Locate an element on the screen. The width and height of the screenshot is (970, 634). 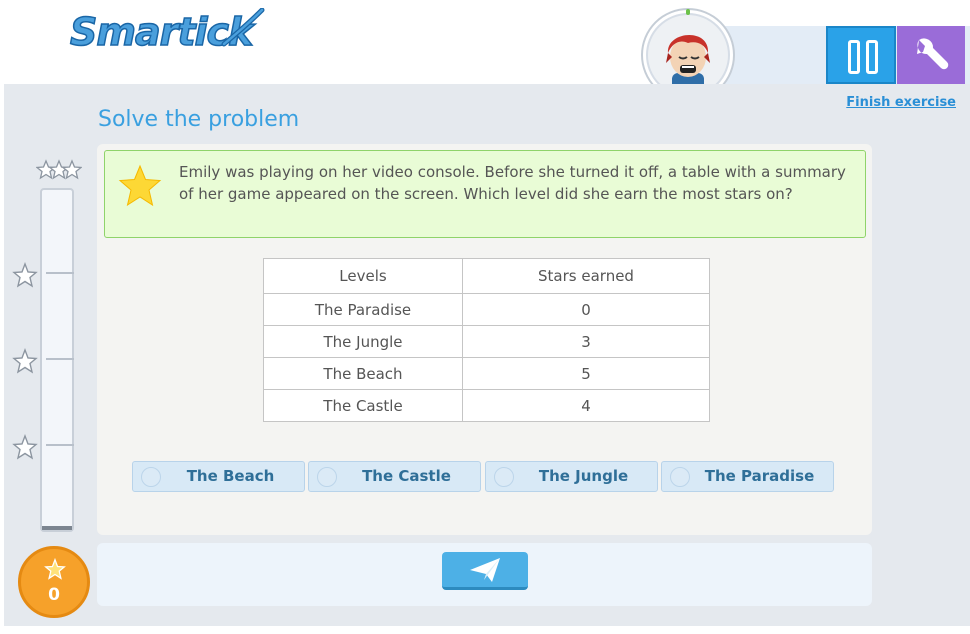
pause-icon is located at coordinates (854, 57).